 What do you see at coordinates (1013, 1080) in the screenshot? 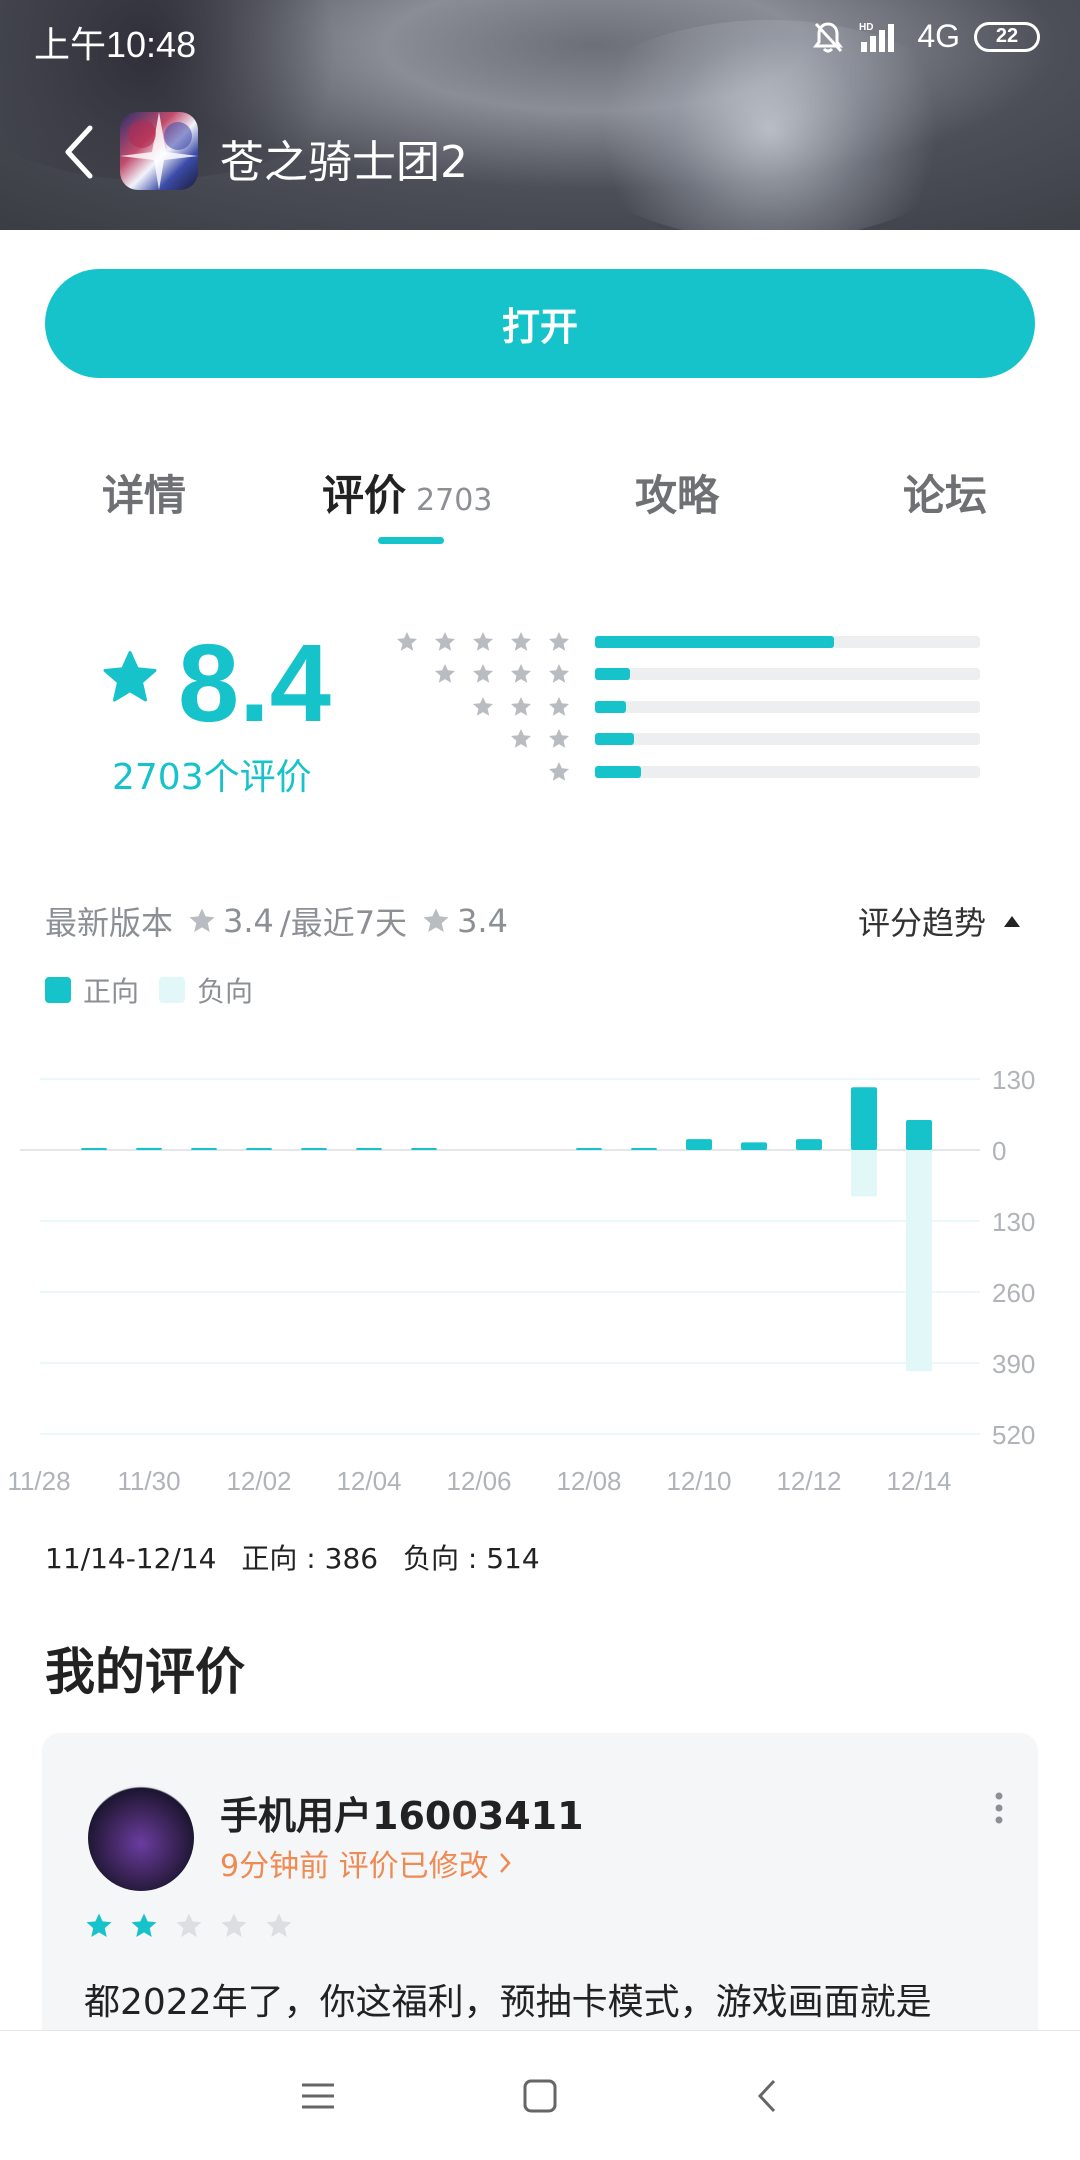
I see `y-tick-label: 130` at bounding box center [1013, 1080].